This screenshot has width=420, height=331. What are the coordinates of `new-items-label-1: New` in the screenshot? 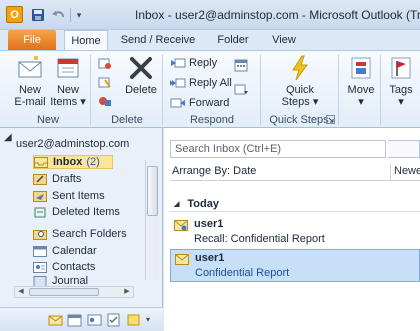 It's located at (67, 90).